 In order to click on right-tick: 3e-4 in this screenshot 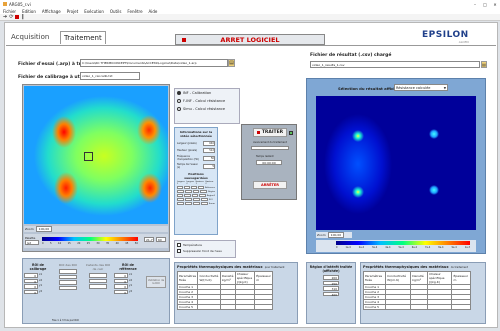, I will do `click(375, 247)`.